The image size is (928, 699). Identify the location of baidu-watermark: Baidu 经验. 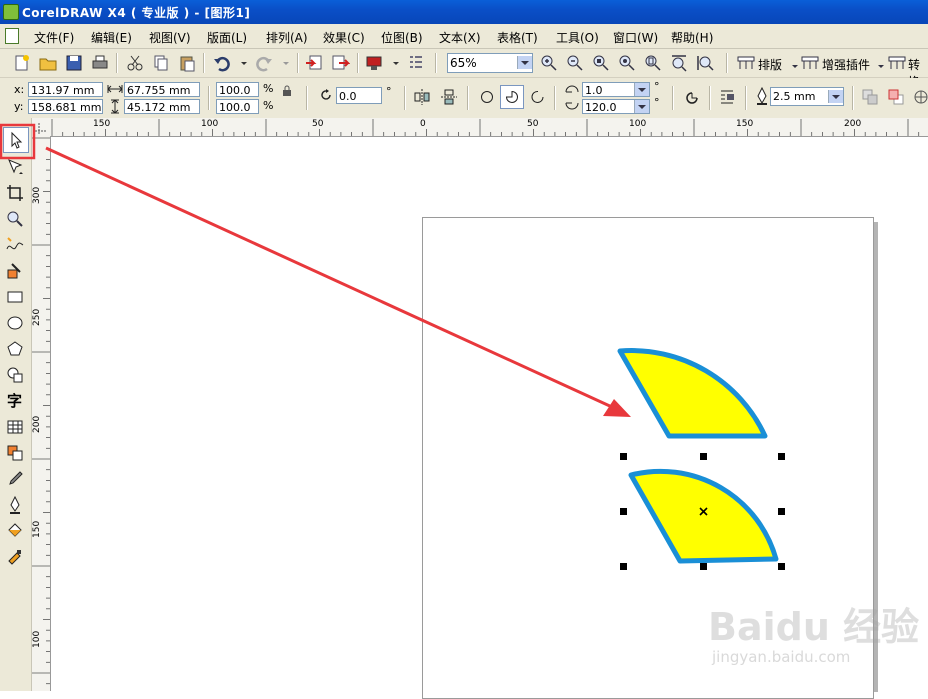
(814, 627).